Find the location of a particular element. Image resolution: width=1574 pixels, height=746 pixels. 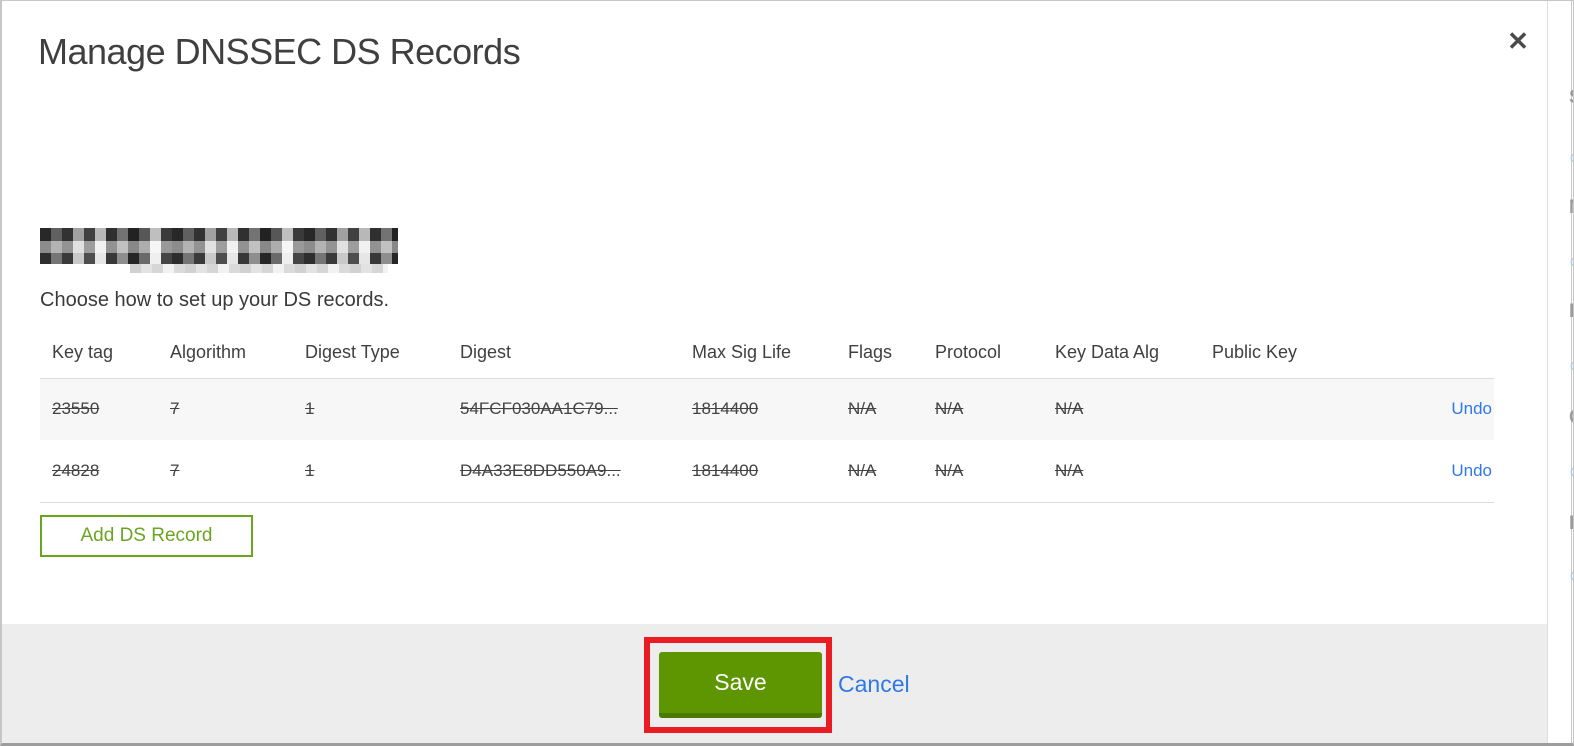

annotation-highlight-box is located at coordinates (738, 685).